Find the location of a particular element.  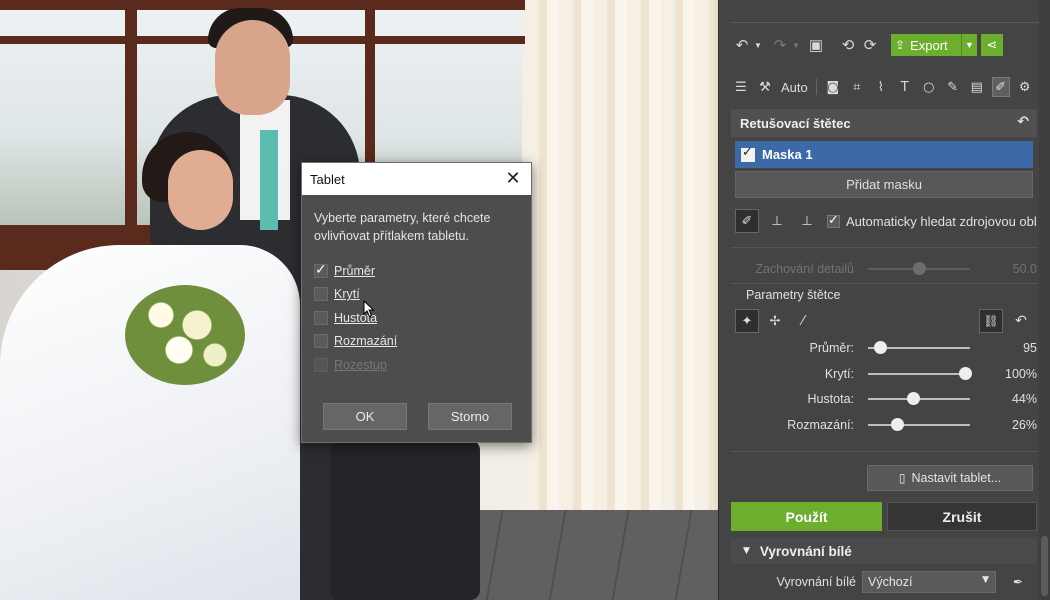

density-slider is located at coordinates (919, 398).